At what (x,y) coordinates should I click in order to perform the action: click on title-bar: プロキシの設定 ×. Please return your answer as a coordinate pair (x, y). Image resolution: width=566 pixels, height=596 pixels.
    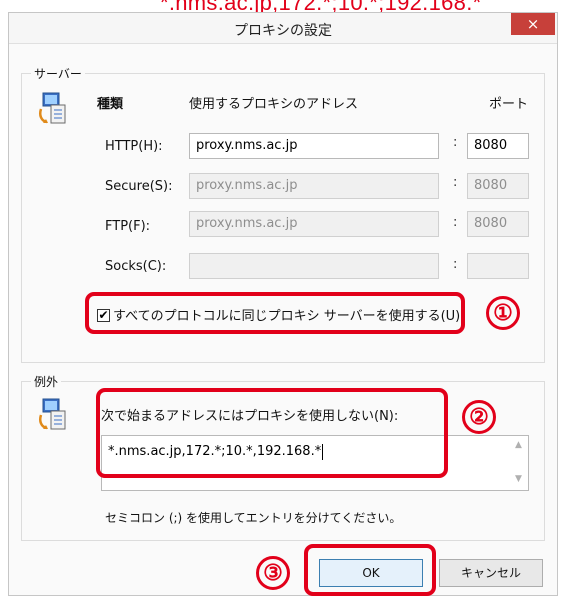
    Looking at the image, I should click on (283, 28).